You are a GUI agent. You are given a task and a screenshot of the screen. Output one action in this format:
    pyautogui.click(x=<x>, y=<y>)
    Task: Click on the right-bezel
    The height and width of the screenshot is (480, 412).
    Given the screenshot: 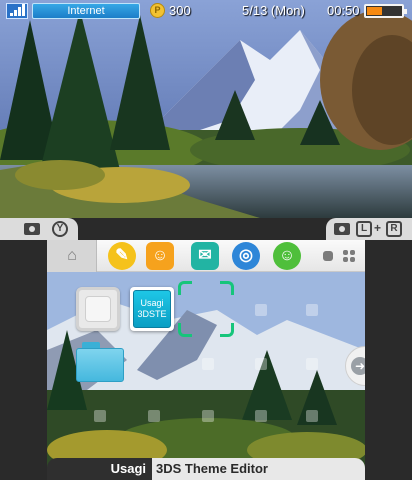 What is the action you would take?
    pyautogui.click(x=388, y=360)
    